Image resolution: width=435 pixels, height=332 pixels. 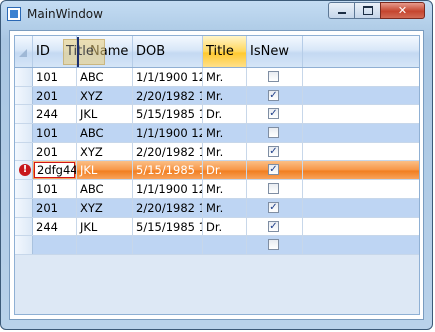 What do you see at coordinates (225, 51) in the screenshot?
I see `column-header-title: Title` at bounding box center [225, 51].